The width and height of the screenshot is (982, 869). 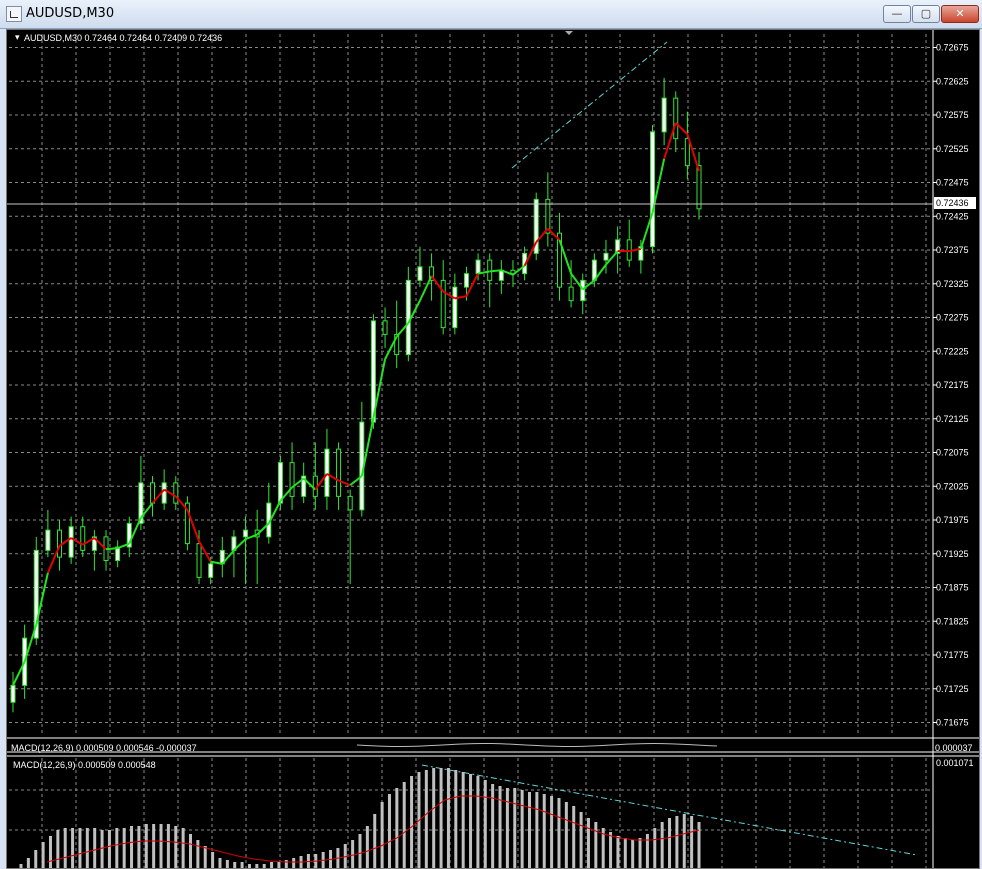 What do you see at coordinates (537, 744) in the screenshot?
I see `indicator-strip-line` at bounding box center [537, 744].